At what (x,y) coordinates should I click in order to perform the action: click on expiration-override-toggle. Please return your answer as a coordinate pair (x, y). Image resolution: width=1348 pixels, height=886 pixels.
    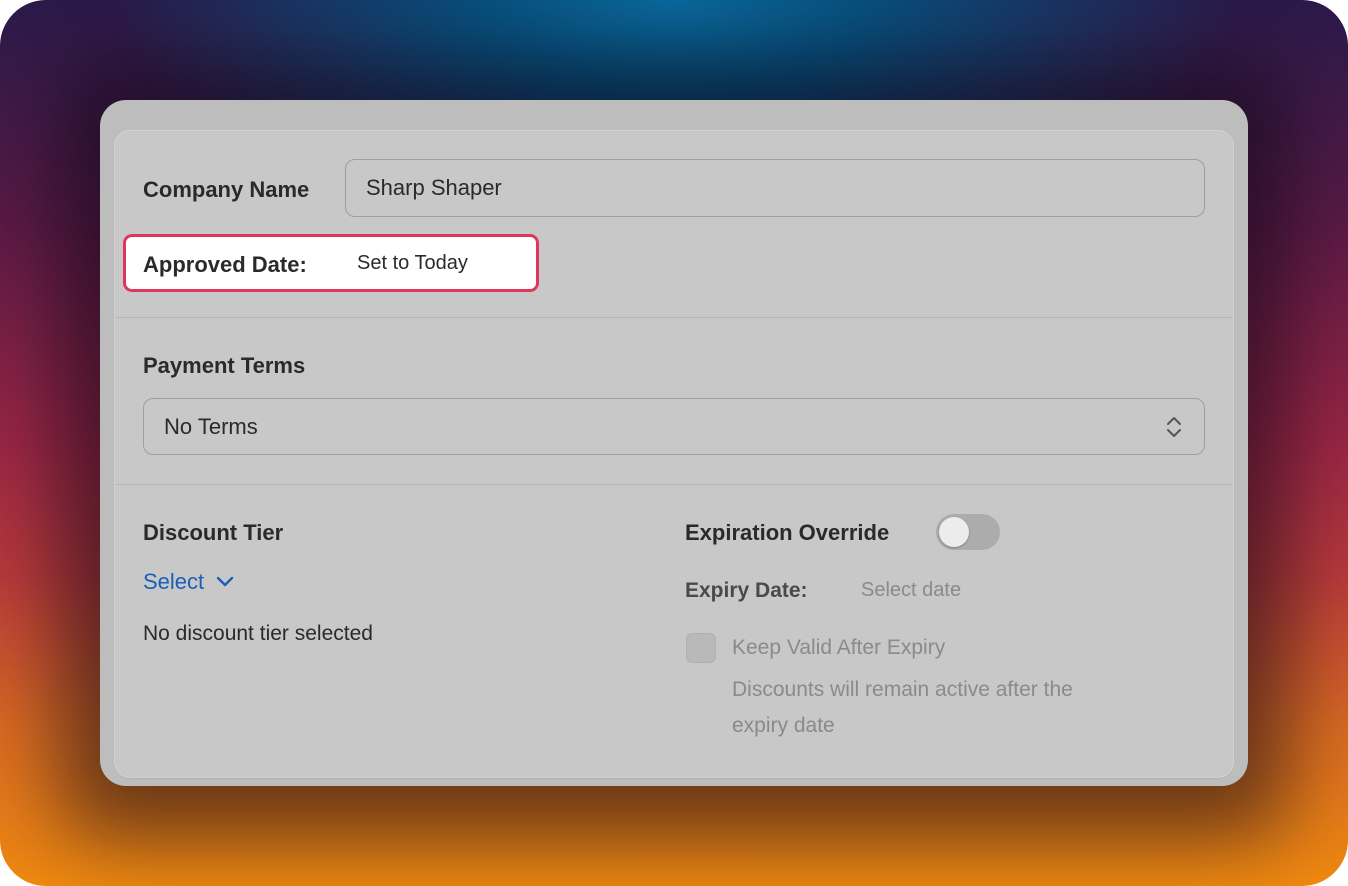
    Looking at the image, I should click on (968, 532).